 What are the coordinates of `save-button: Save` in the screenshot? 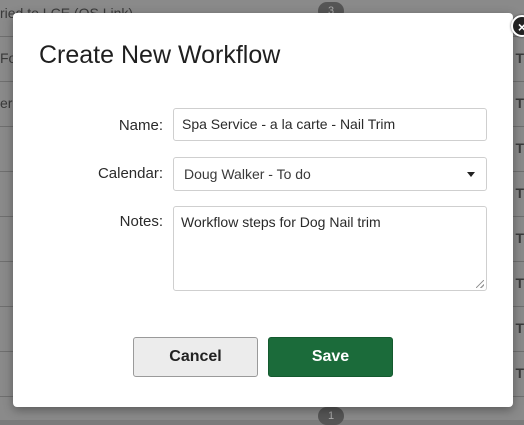 It's located at (330, 357).